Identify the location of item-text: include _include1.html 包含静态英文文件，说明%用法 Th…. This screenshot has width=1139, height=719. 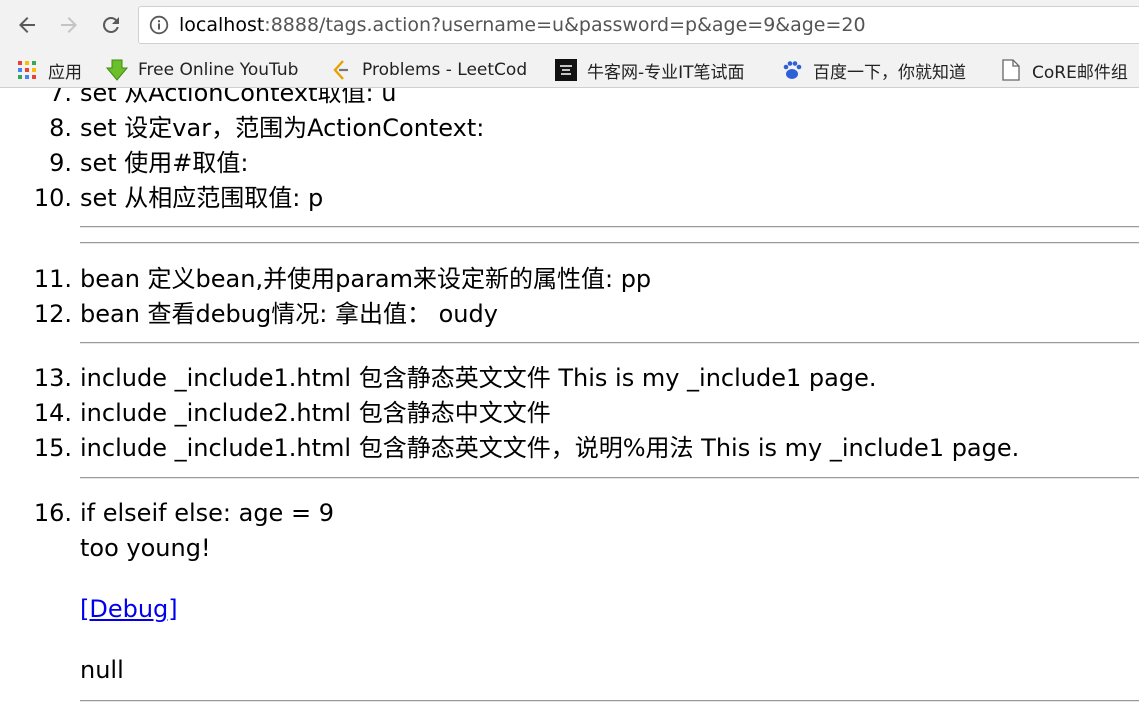
(550, 448).